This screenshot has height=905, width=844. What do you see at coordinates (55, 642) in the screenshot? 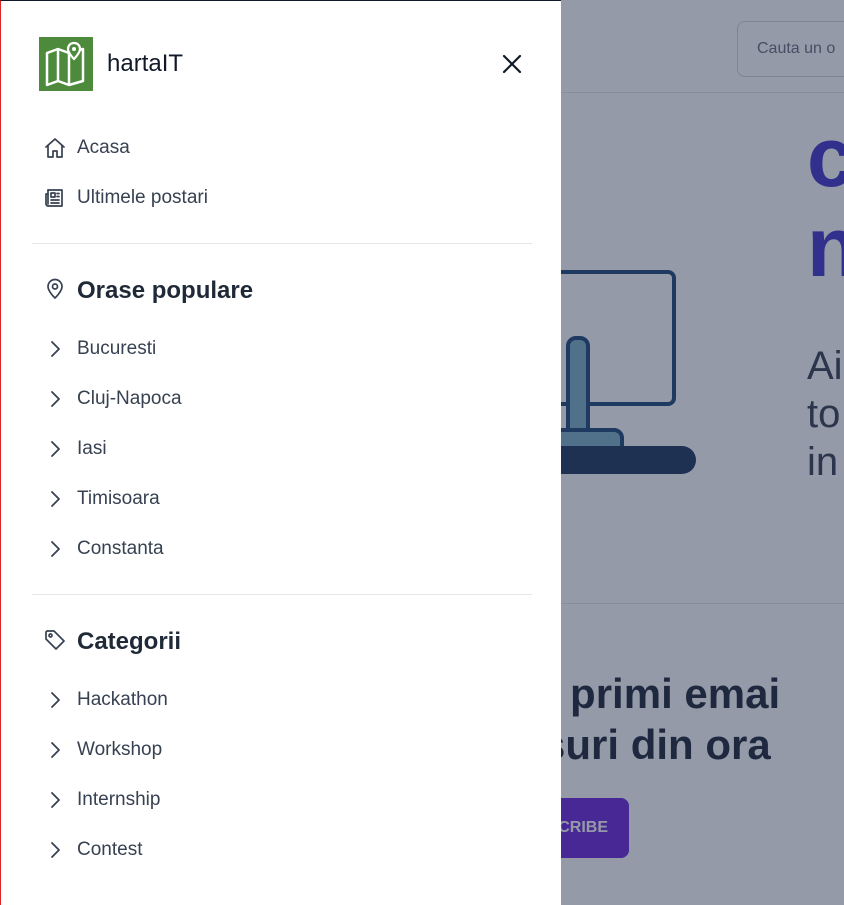
I see `tag-icon` at bounding box center [55, 642].